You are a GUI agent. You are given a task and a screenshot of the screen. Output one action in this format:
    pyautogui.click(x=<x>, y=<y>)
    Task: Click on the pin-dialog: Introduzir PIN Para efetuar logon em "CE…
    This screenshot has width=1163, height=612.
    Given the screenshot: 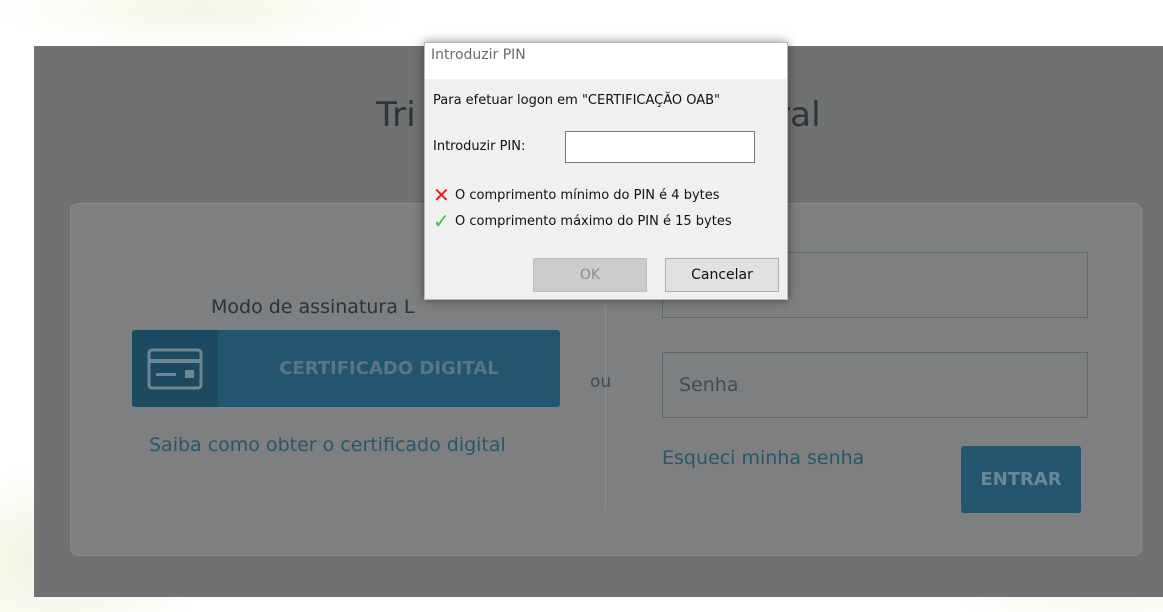 What is the action you would take?
    pyautogui.click(x=606, y=171)
    